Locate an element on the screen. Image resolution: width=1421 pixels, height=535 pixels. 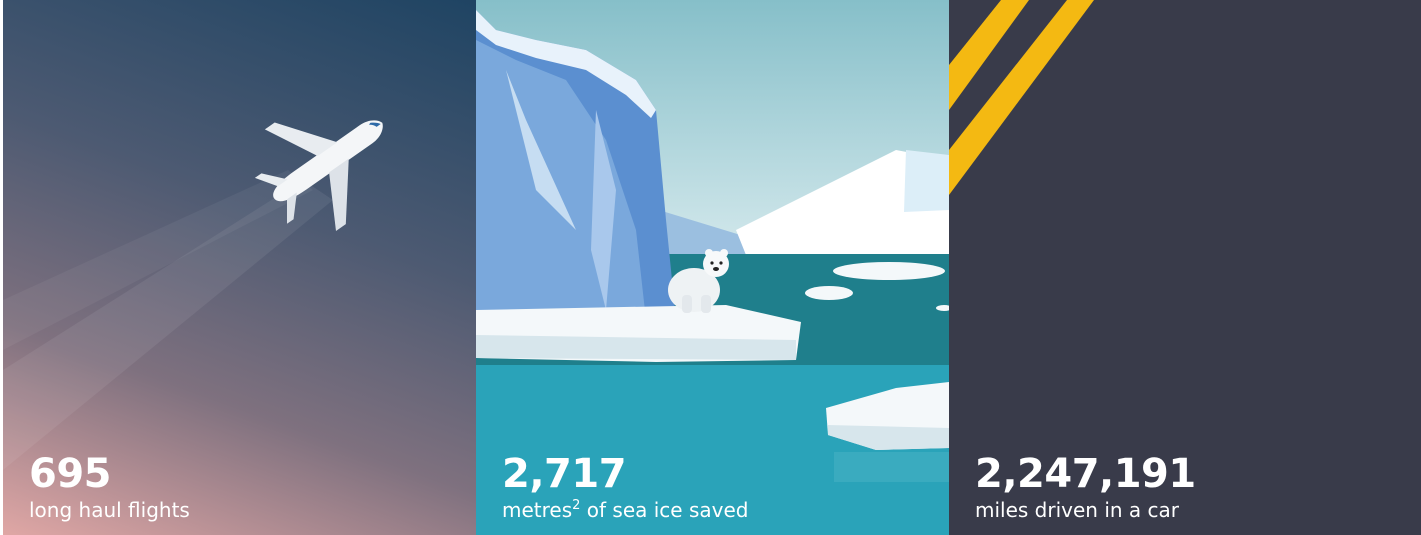
car-value: 2,247,191 is located at coordinates (1085, 474).